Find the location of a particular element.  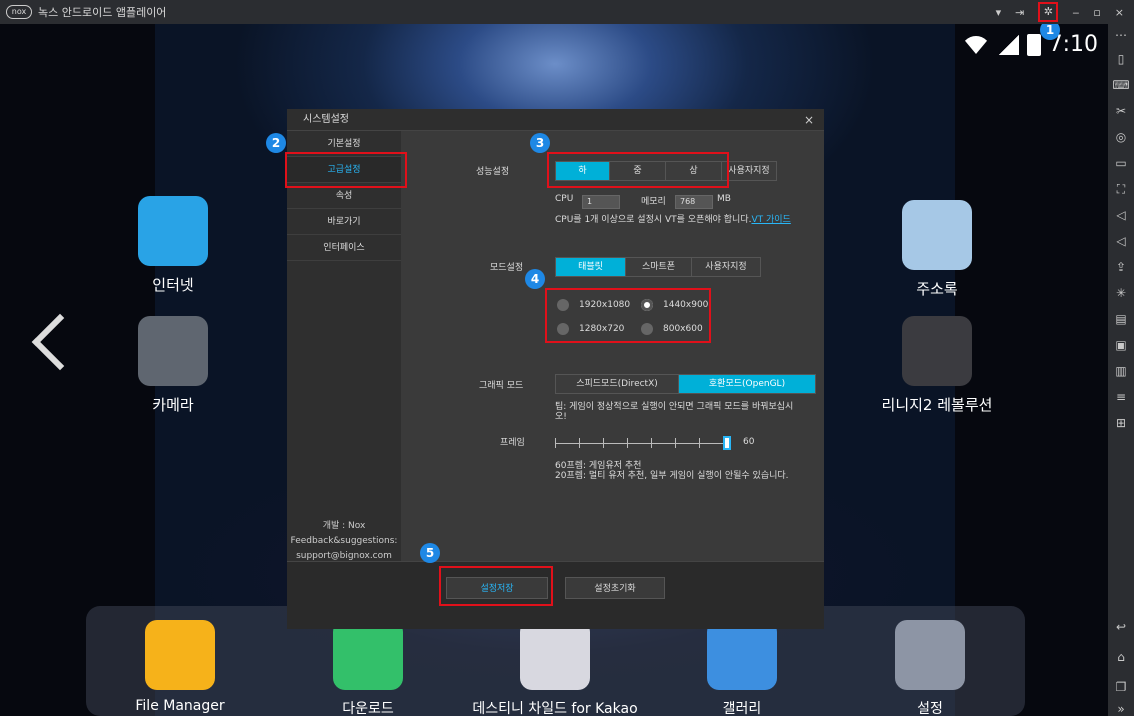

dock-download: 다운로드 is located at coordinates (368, 668).